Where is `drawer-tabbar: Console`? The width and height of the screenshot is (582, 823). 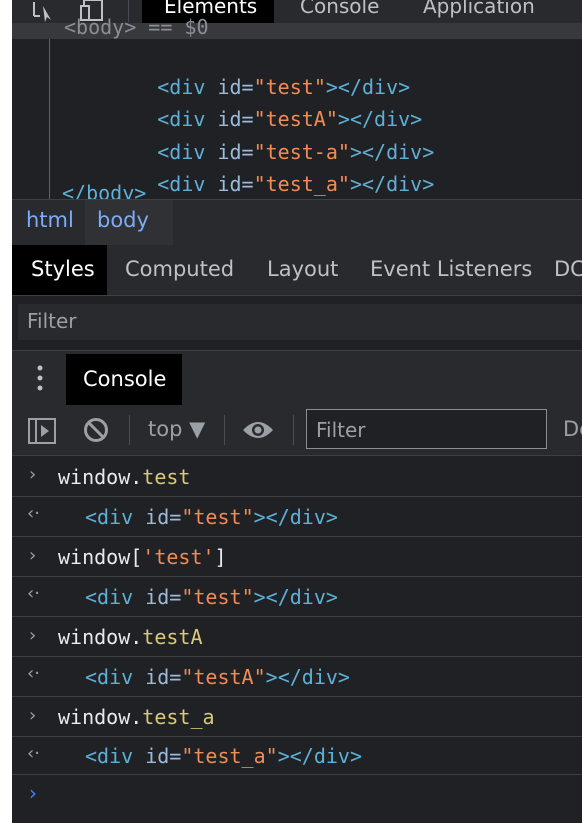 drawer-tabbar: Console is located at coordinates (297, 378).